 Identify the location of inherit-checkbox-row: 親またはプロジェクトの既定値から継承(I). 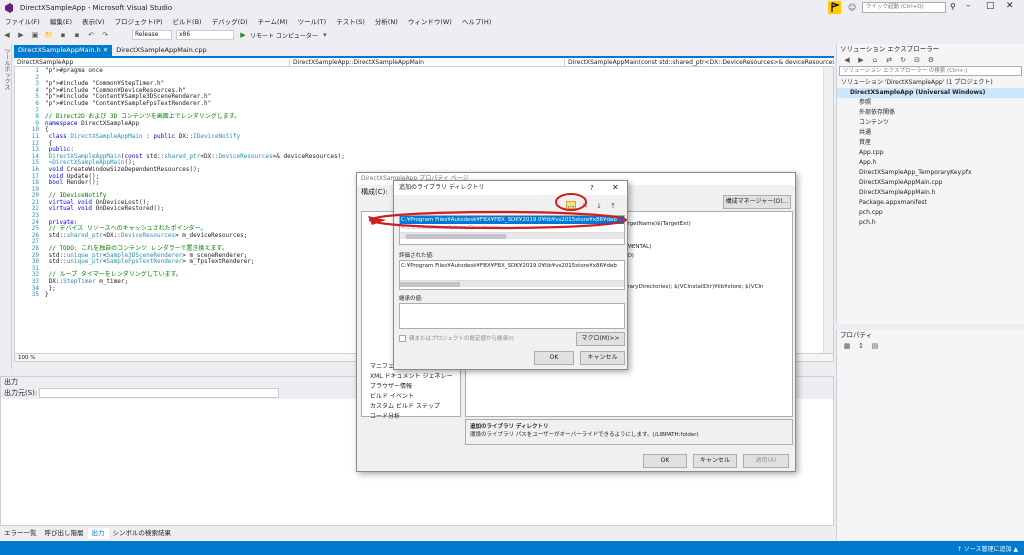
(456, 338).